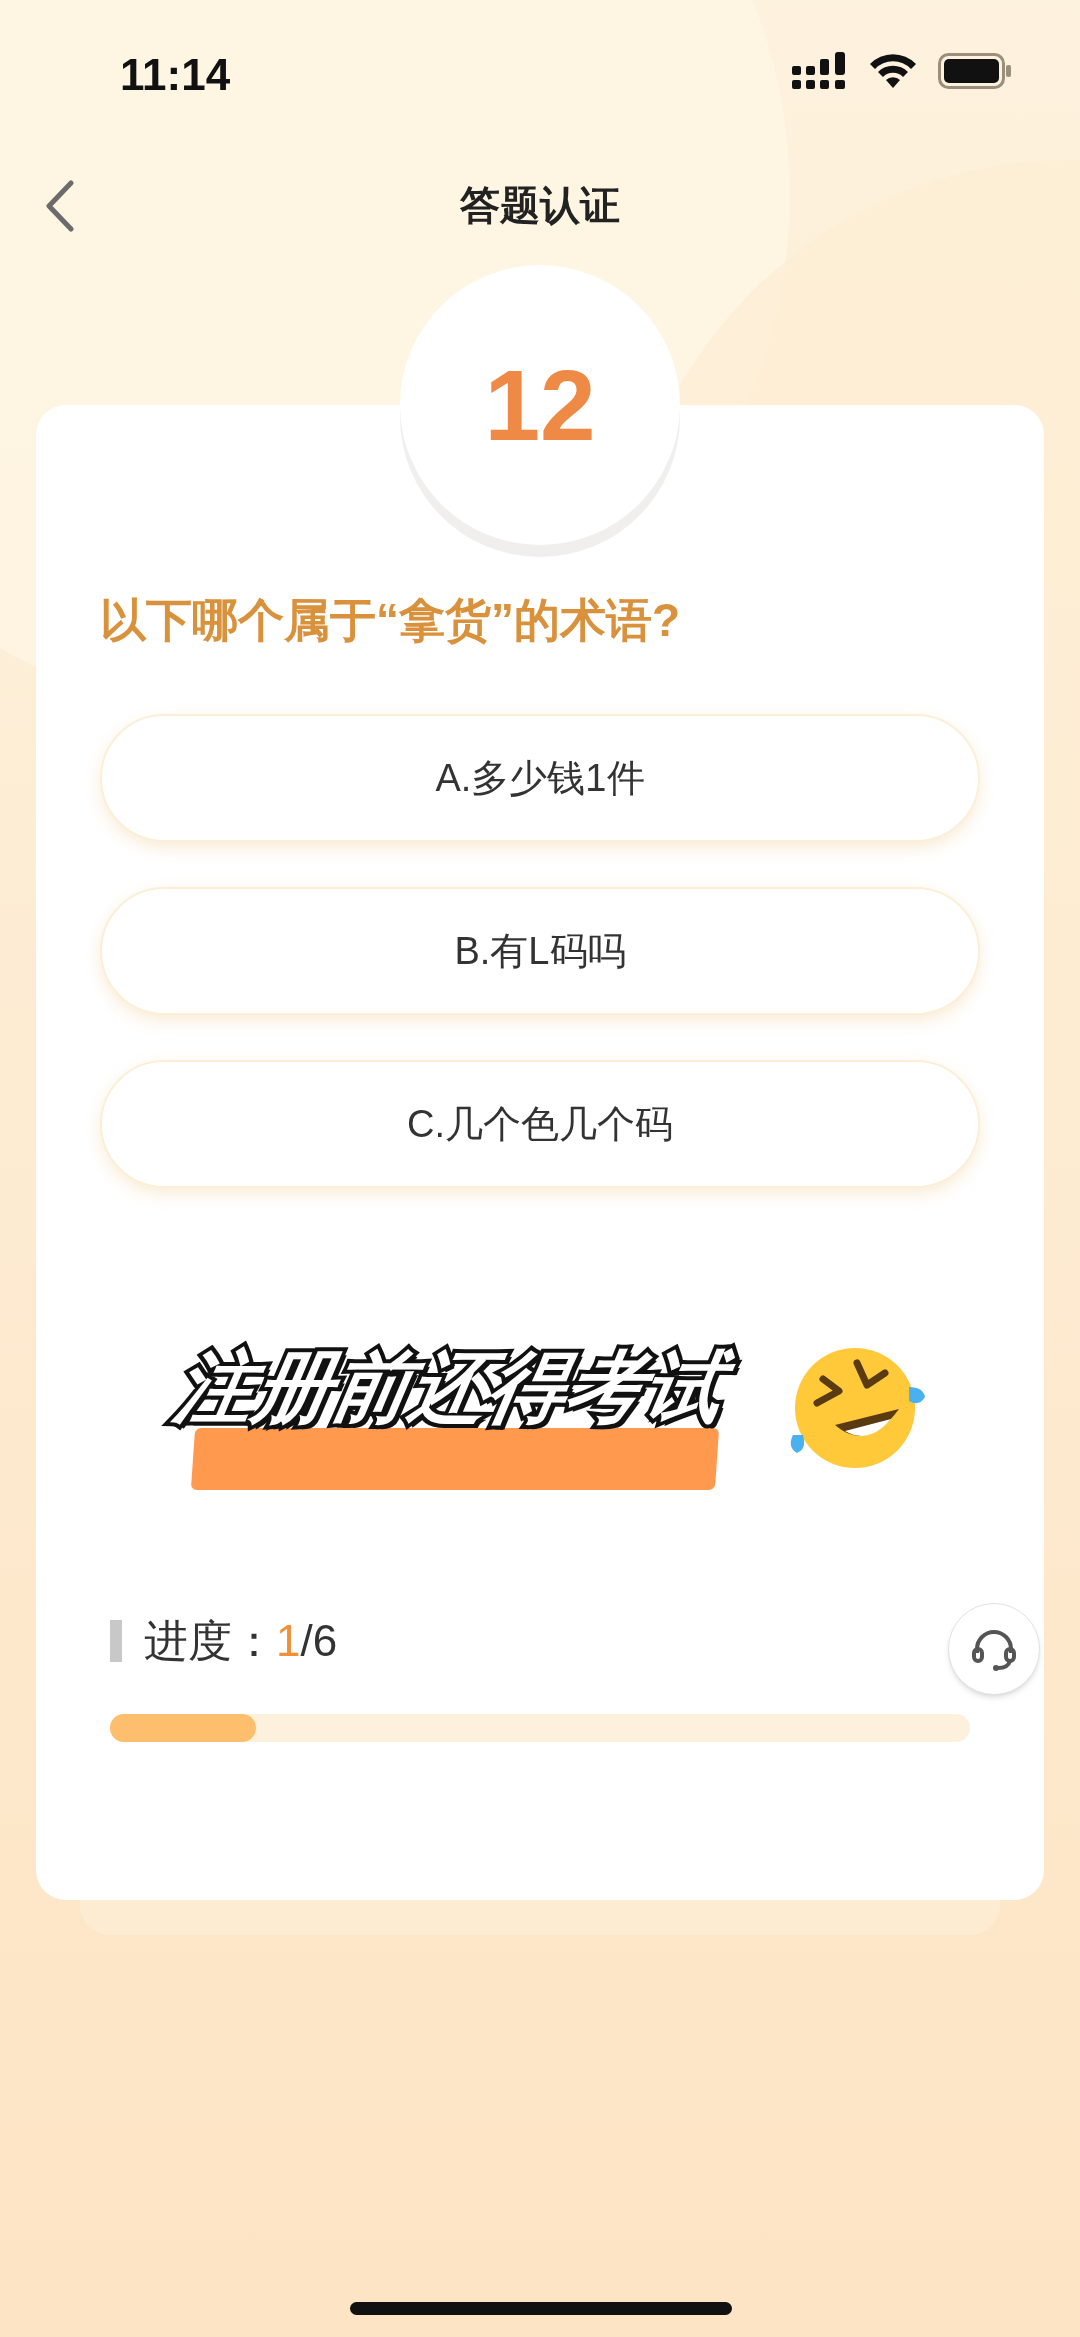 Image resolution: width=1080 pixels, height=2337 pixels. What do you see at coordinates (540, 778) in the screenshot?
I see `answer-option: A.多少钱1件` at bounding box center [540, 778].